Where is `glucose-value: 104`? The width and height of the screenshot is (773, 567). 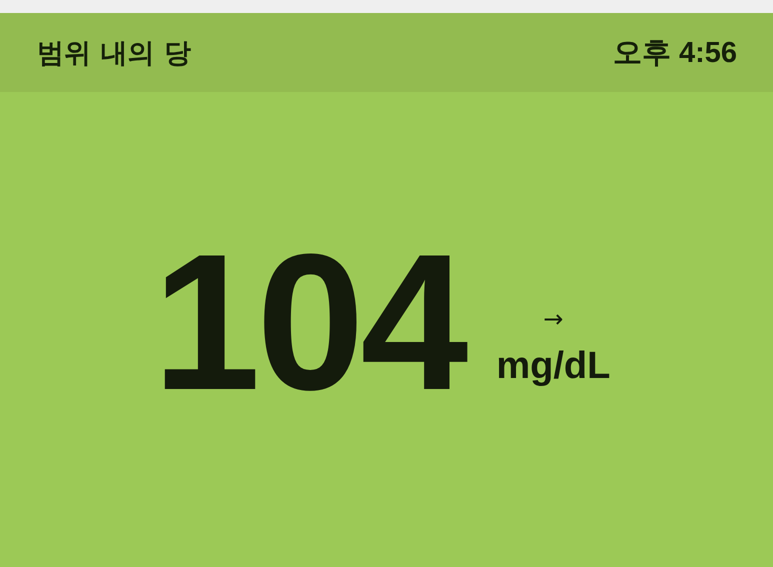 glucose-value: 104 is located at coordinates (308, 323).